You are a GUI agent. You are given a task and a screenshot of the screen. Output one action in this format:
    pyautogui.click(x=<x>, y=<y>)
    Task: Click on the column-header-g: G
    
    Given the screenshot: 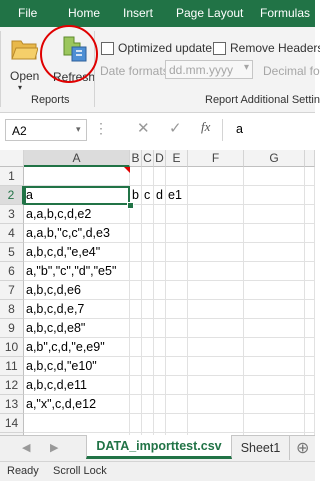 What is the action you would take?
    pyautogui.click(x=274, y=158)
    